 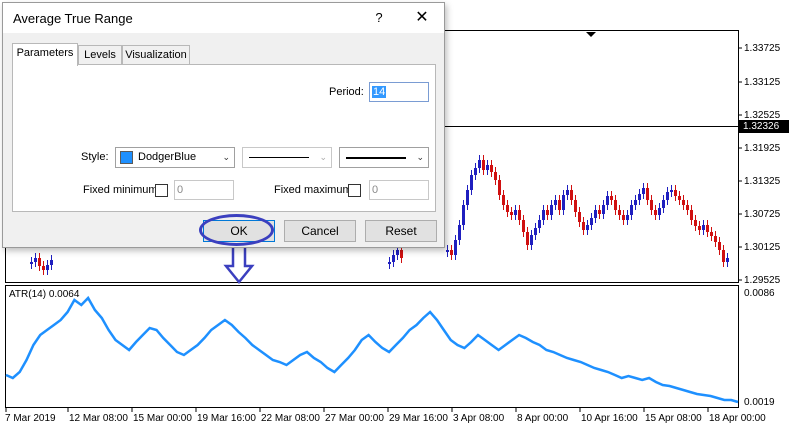 What do you see at coordinates (100, 55) in the screenshot?
I see `tab-levels: Levels` at bounding box center [100, 55].